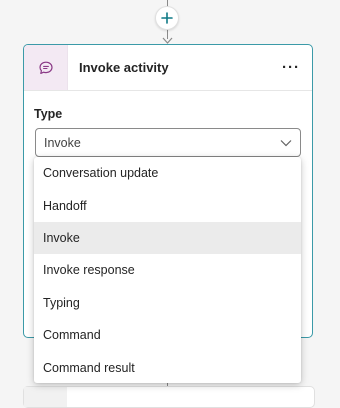  I want to click on option-command-result: Command result, so click(167, 367).